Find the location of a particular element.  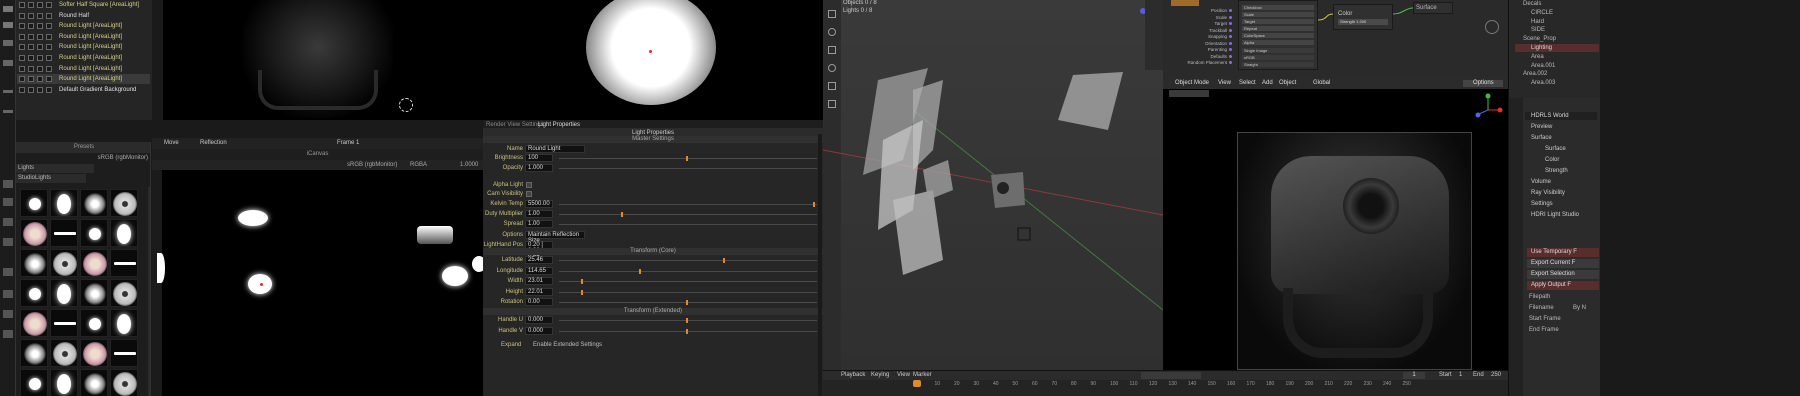

transform-input: 25.46 is located at coordinates (539, 260).